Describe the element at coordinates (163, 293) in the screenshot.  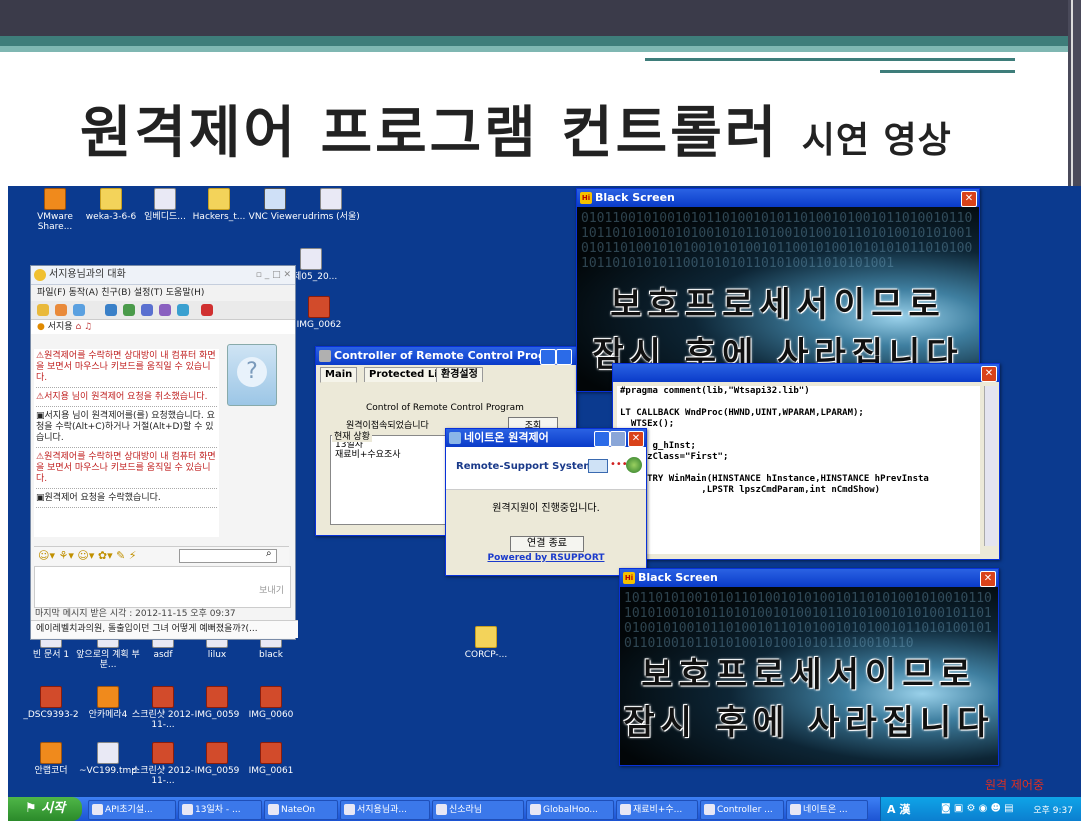
I see `chat-menu-bar: 파일(F) 동작(A) 친구(B) 설정(T) 도움말(H)` at that location.